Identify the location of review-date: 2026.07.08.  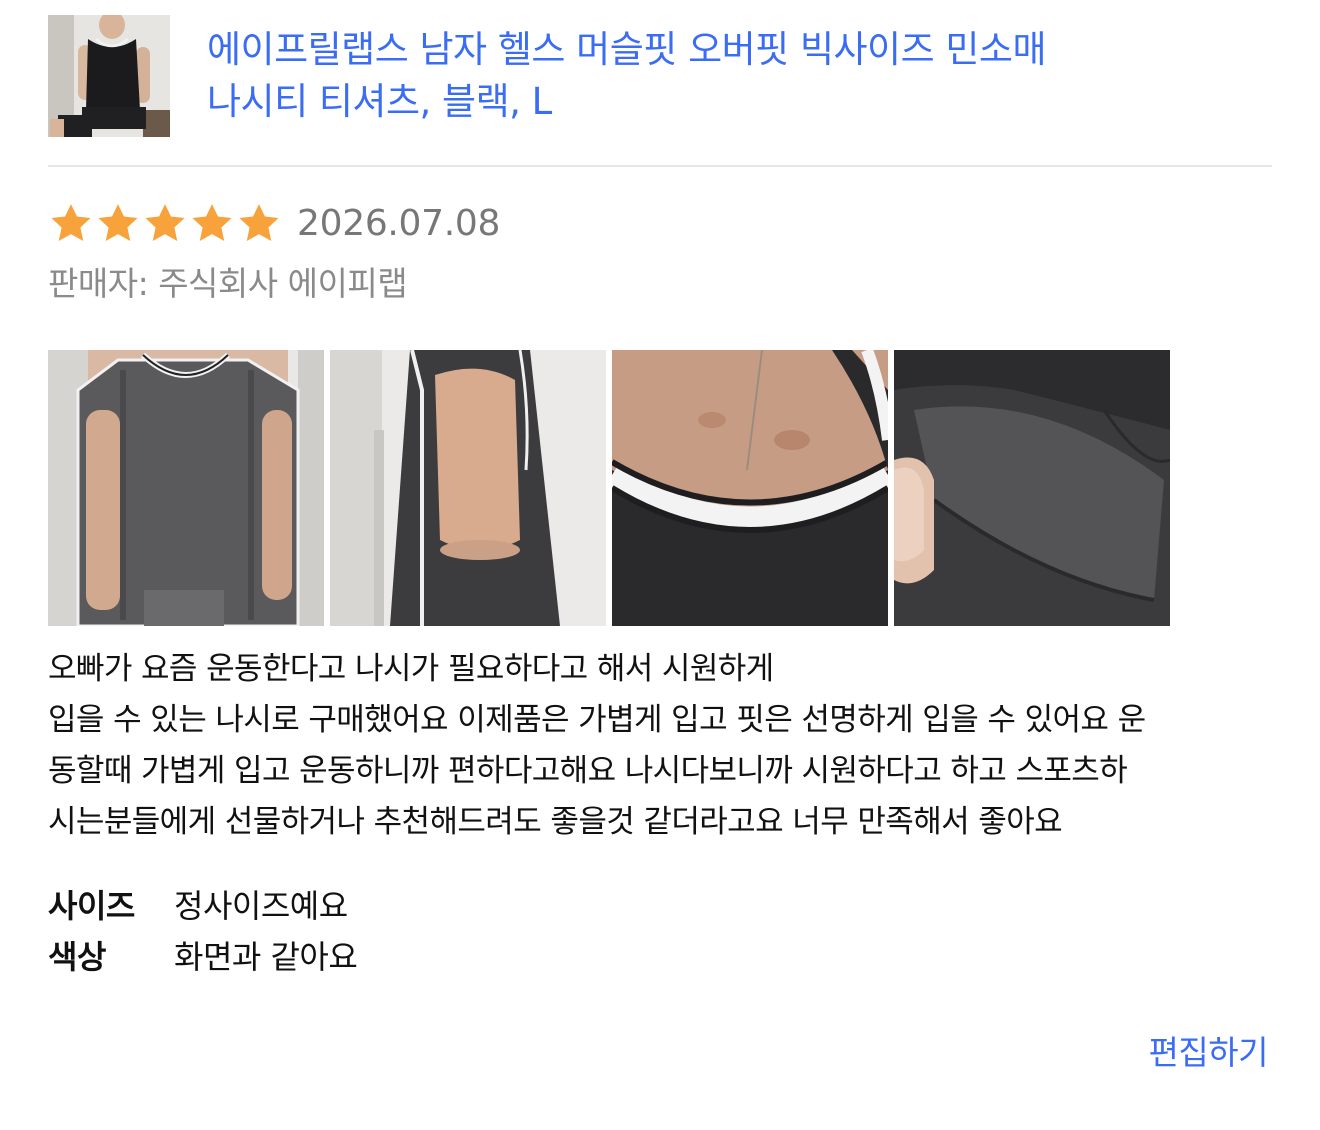
(399, 223).